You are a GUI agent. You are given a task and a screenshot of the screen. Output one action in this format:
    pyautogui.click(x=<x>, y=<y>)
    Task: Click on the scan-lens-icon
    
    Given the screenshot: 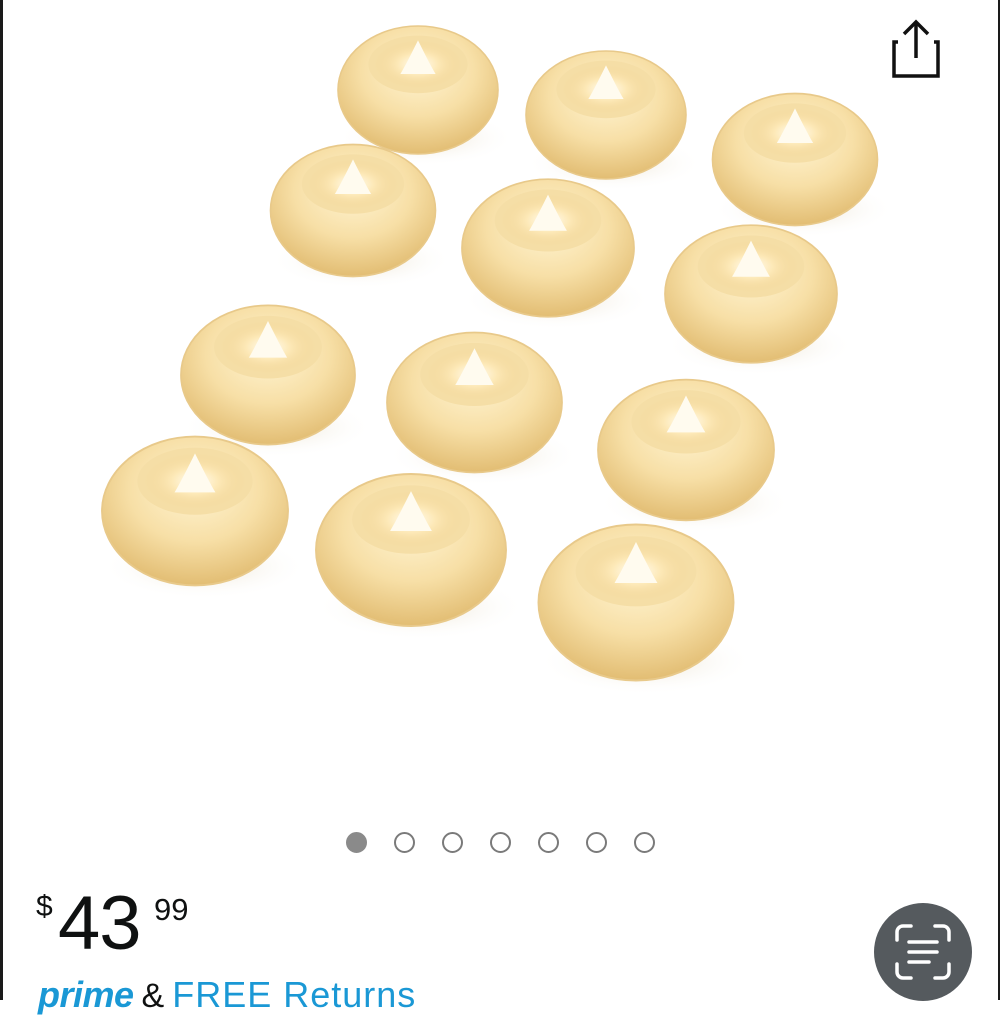 What is the action you would take?
    pyautogui.click(x=923, y=952)
    